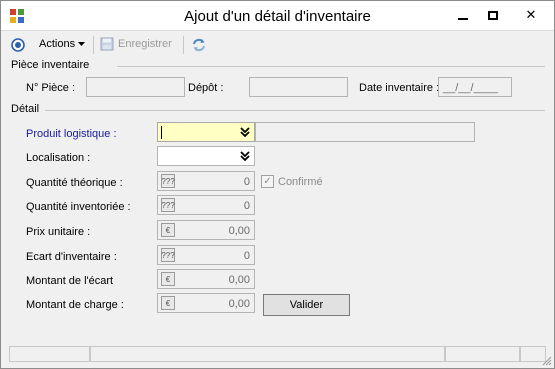  Describe the element at coordinates (399, 88) in the screenshot. I see `date-inventaire-label: Date inventaire :` at that location.